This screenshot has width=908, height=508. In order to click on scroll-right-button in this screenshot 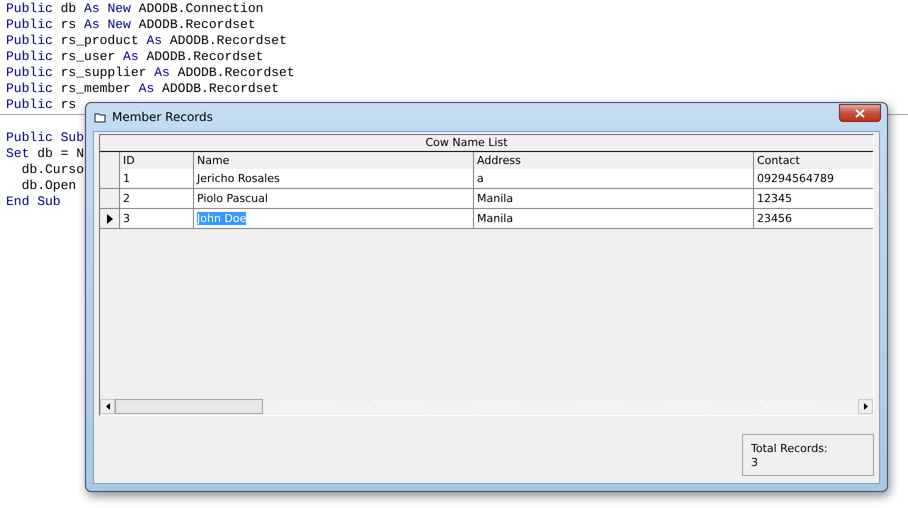, I will do `click(865, 406)`.